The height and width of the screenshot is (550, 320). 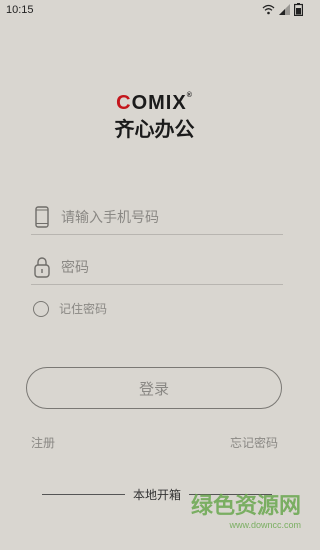 I want to click on status-time: 10:15, so click(x=20, y=10).